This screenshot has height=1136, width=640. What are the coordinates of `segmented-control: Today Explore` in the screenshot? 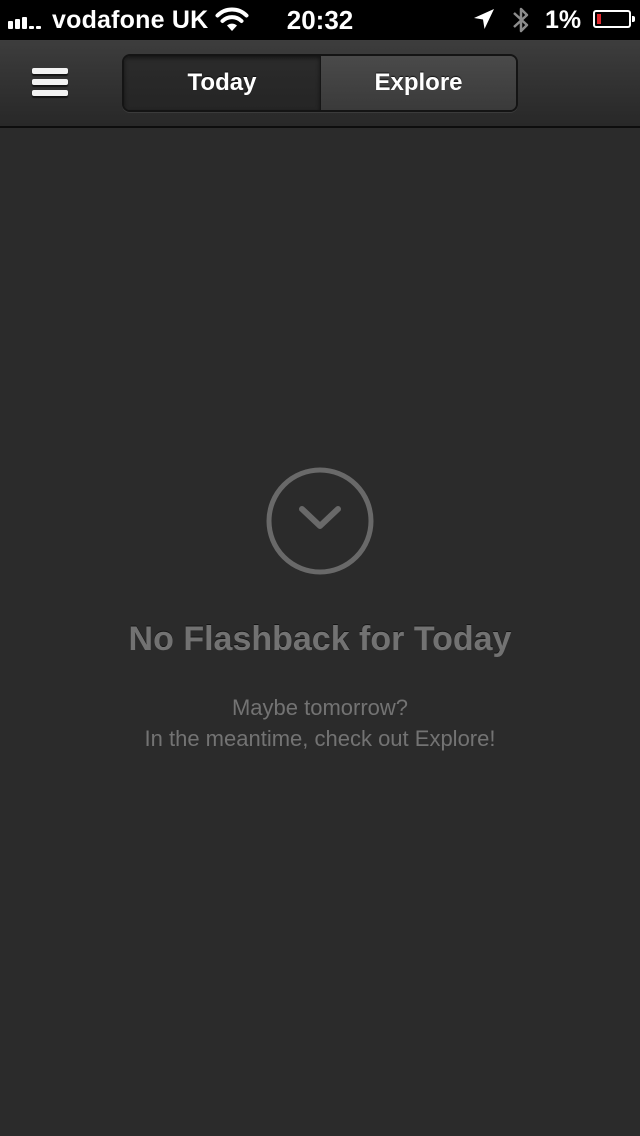 It's located at (320, 83).